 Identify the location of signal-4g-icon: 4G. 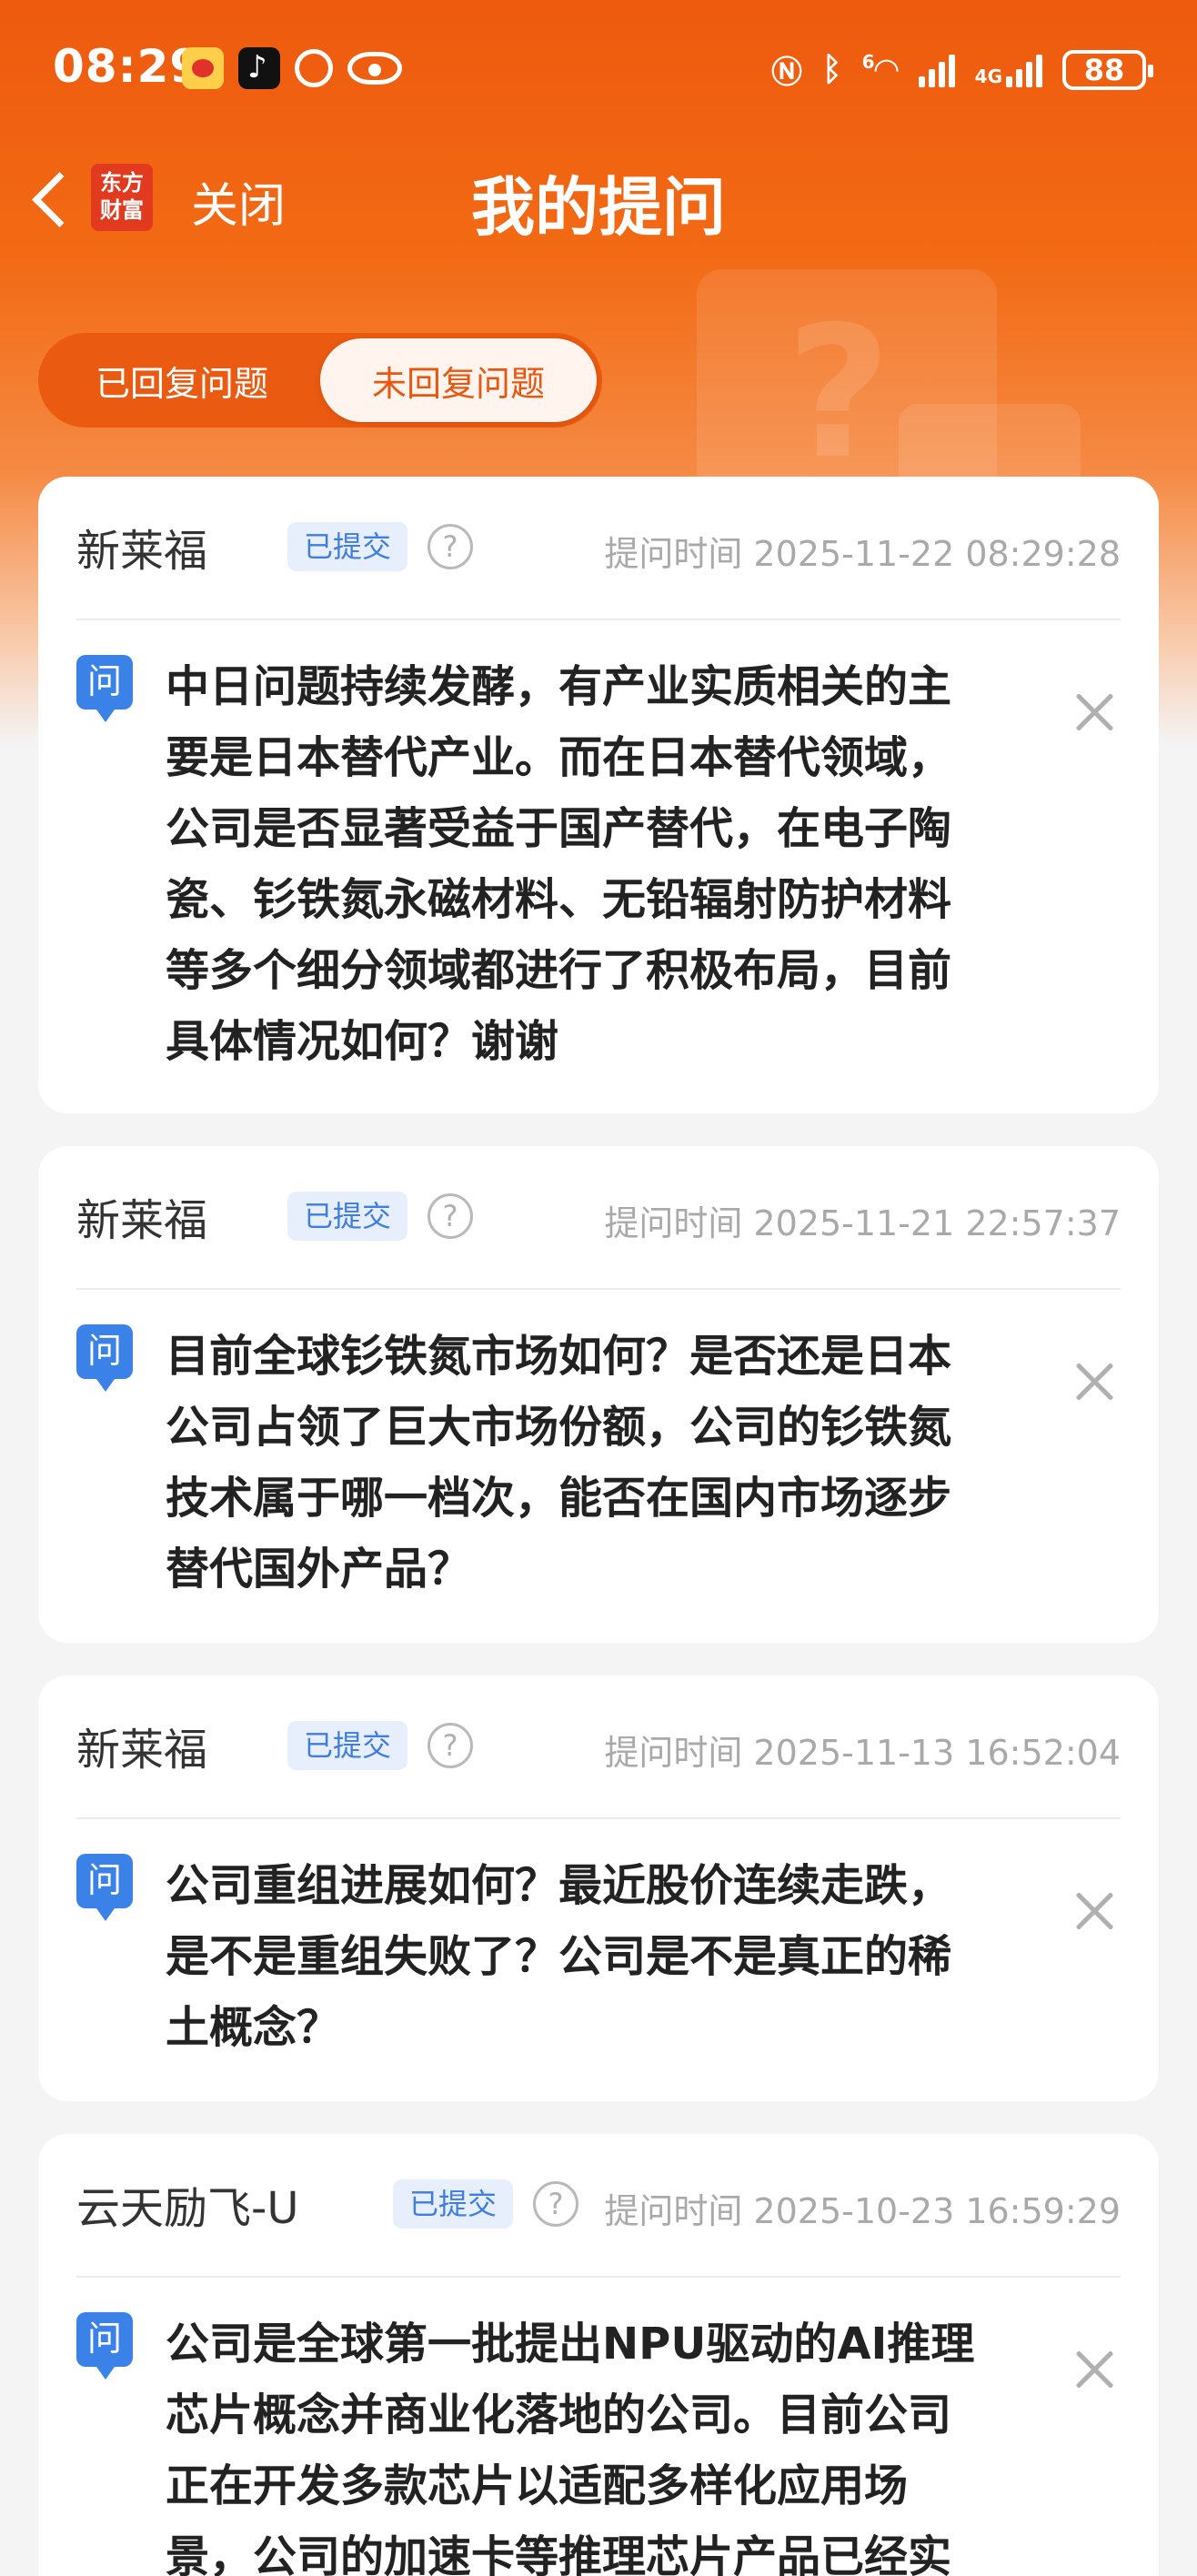
(1008, 70).